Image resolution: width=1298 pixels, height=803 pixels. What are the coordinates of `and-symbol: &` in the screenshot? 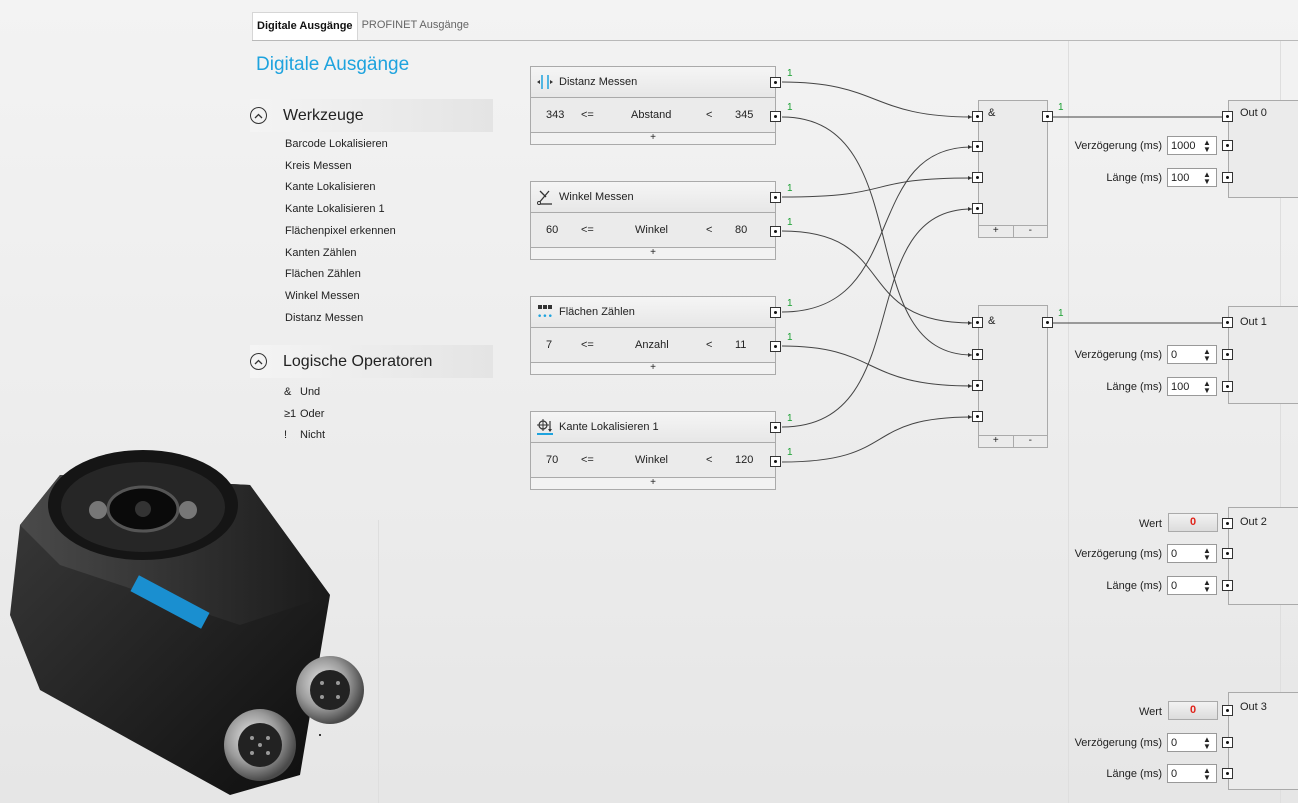 It's located at (992, 113).